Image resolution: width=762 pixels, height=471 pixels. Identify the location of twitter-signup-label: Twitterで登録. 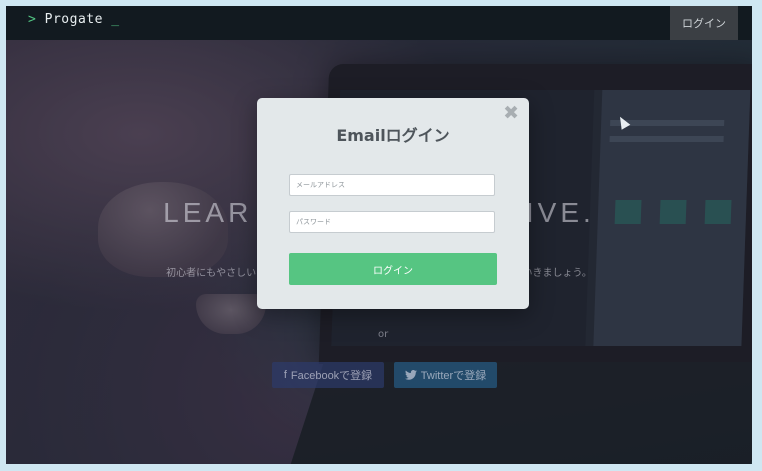
(453, 376).